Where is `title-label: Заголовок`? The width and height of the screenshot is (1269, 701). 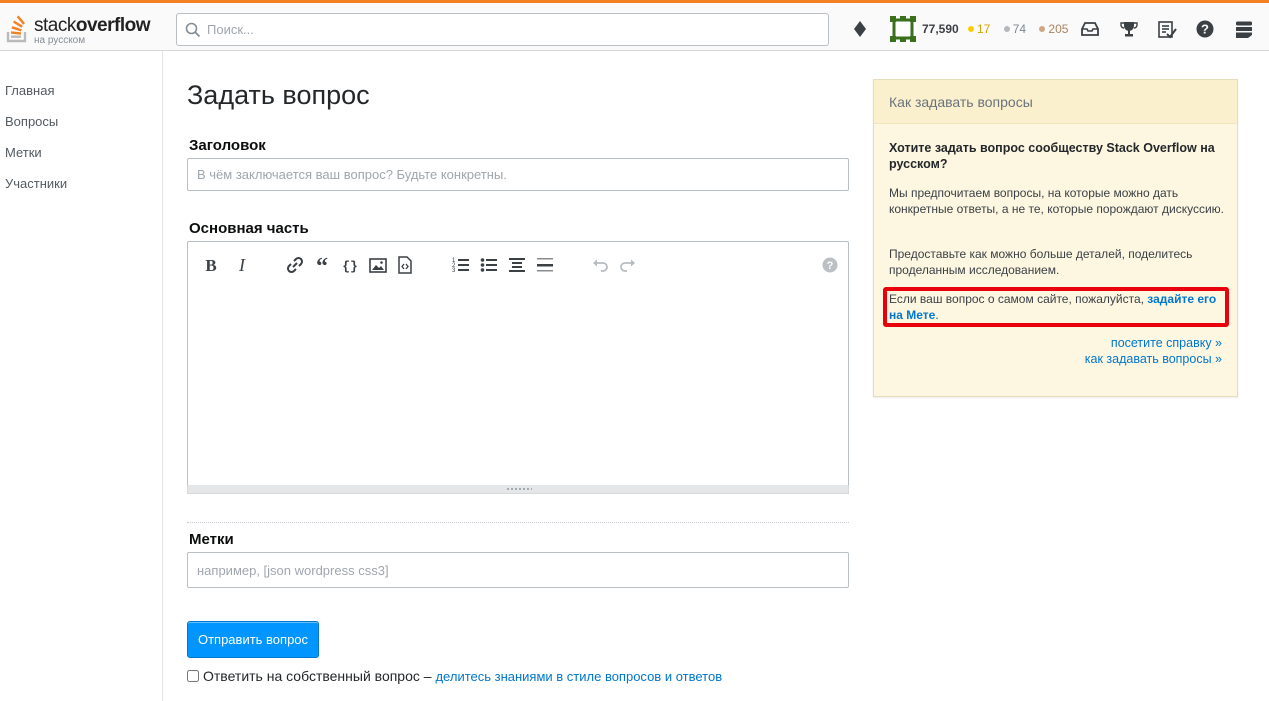 title-label: Заголовок is located at coordinates (227, 145).